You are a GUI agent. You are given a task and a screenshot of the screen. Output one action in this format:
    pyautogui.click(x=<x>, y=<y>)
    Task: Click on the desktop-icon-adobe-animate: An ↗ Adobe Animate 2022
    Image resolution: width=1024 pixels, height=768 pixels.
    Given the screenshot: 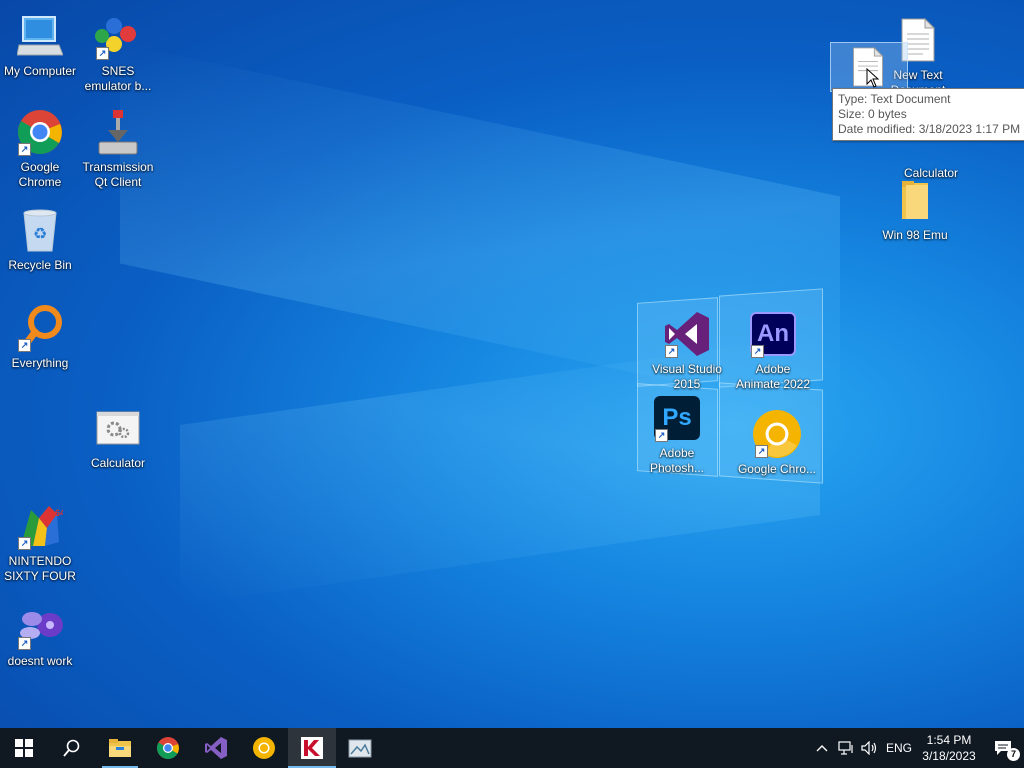 What is the action you would take?
    pyautogui.click(x=773, y=350)
    